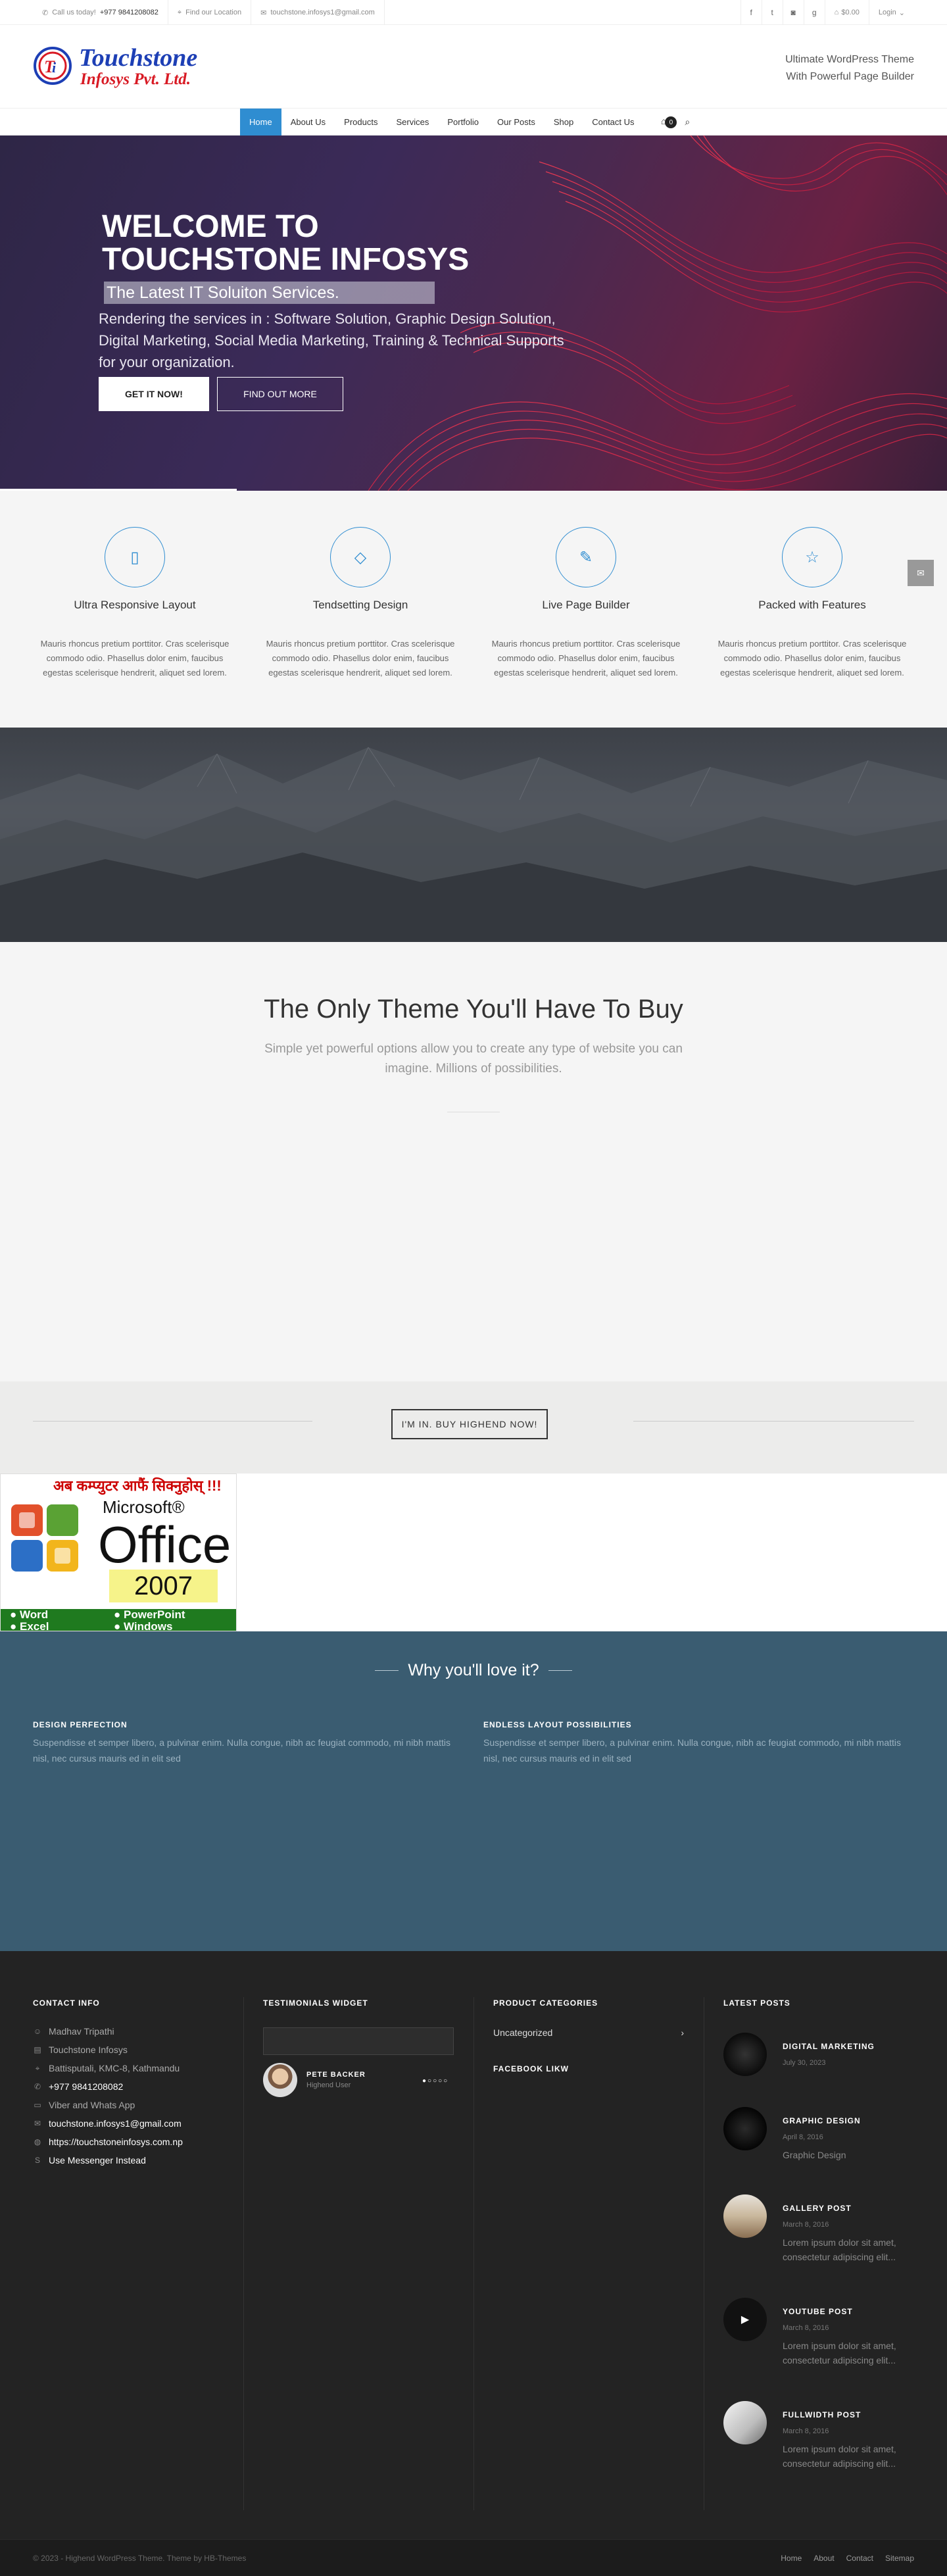 The height and width of the screenshot is (2576, 947). I want to click on facebook-icon: f, so click(751, 12).